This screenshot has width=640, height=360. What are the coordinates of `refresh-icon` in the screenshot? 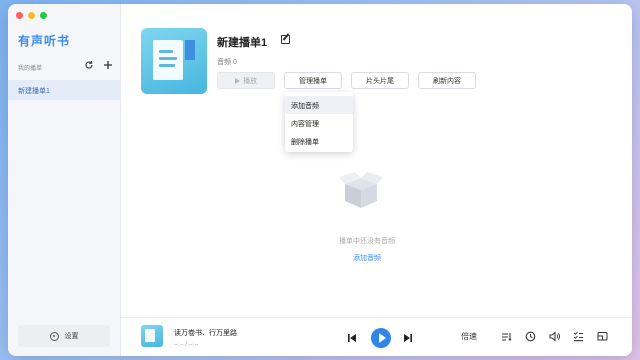 It's located at (88, 65).